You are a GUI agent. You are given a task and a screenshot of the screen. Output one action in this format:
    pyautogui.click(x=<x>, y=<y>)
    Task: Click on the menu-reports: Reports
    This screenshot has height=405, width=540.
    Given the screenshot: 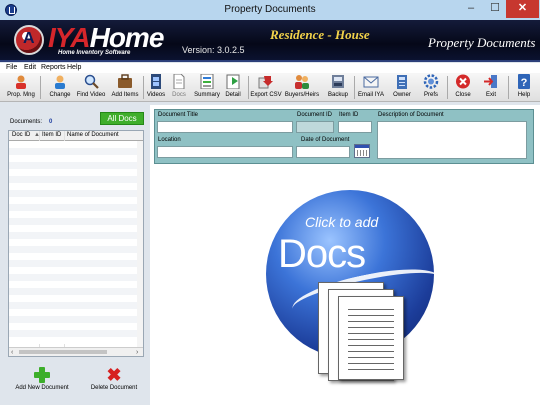 What is the action you would take?
    pyautogui.click(x=53, y=68)
    